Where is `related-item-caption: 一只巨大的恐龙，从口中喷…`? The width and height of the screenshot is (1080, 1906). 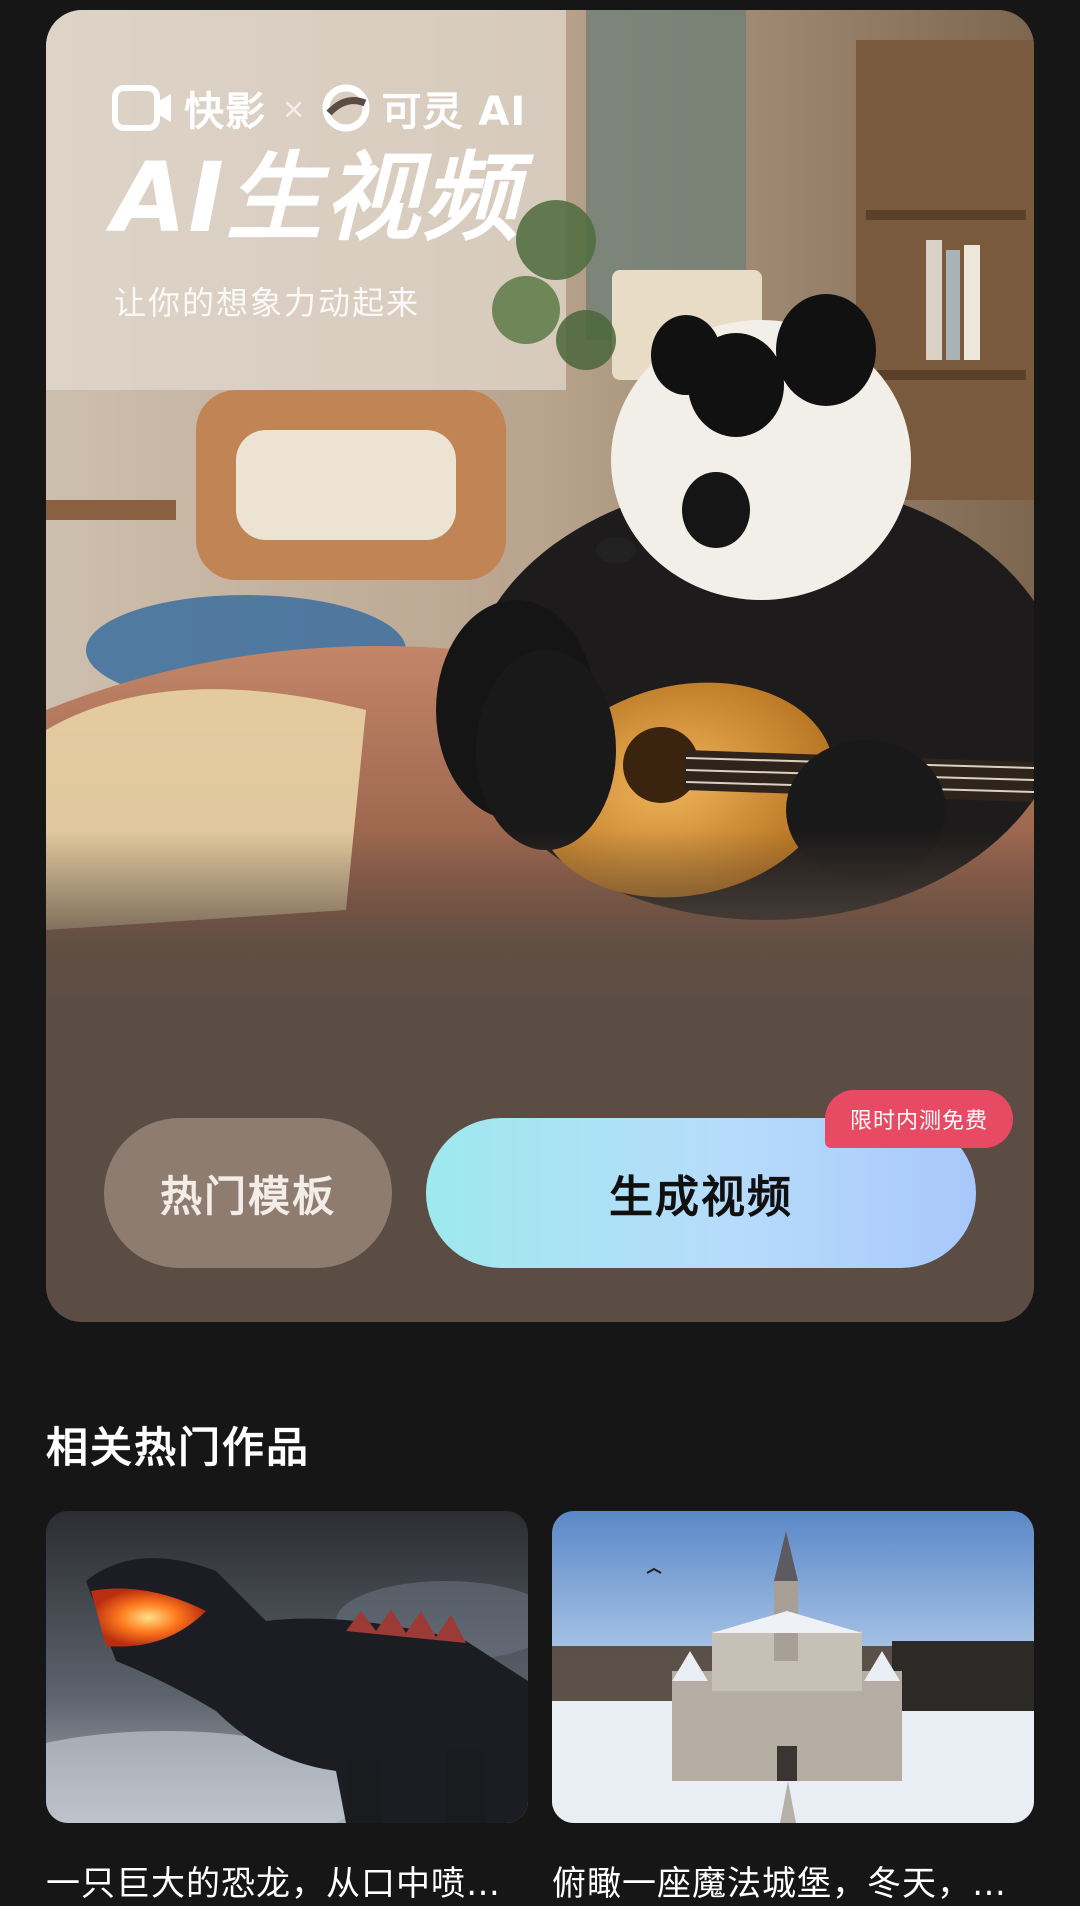 related-item-caption: 一只巨大的恐龙，从口中喷… is located at coordinates (287, 1880).